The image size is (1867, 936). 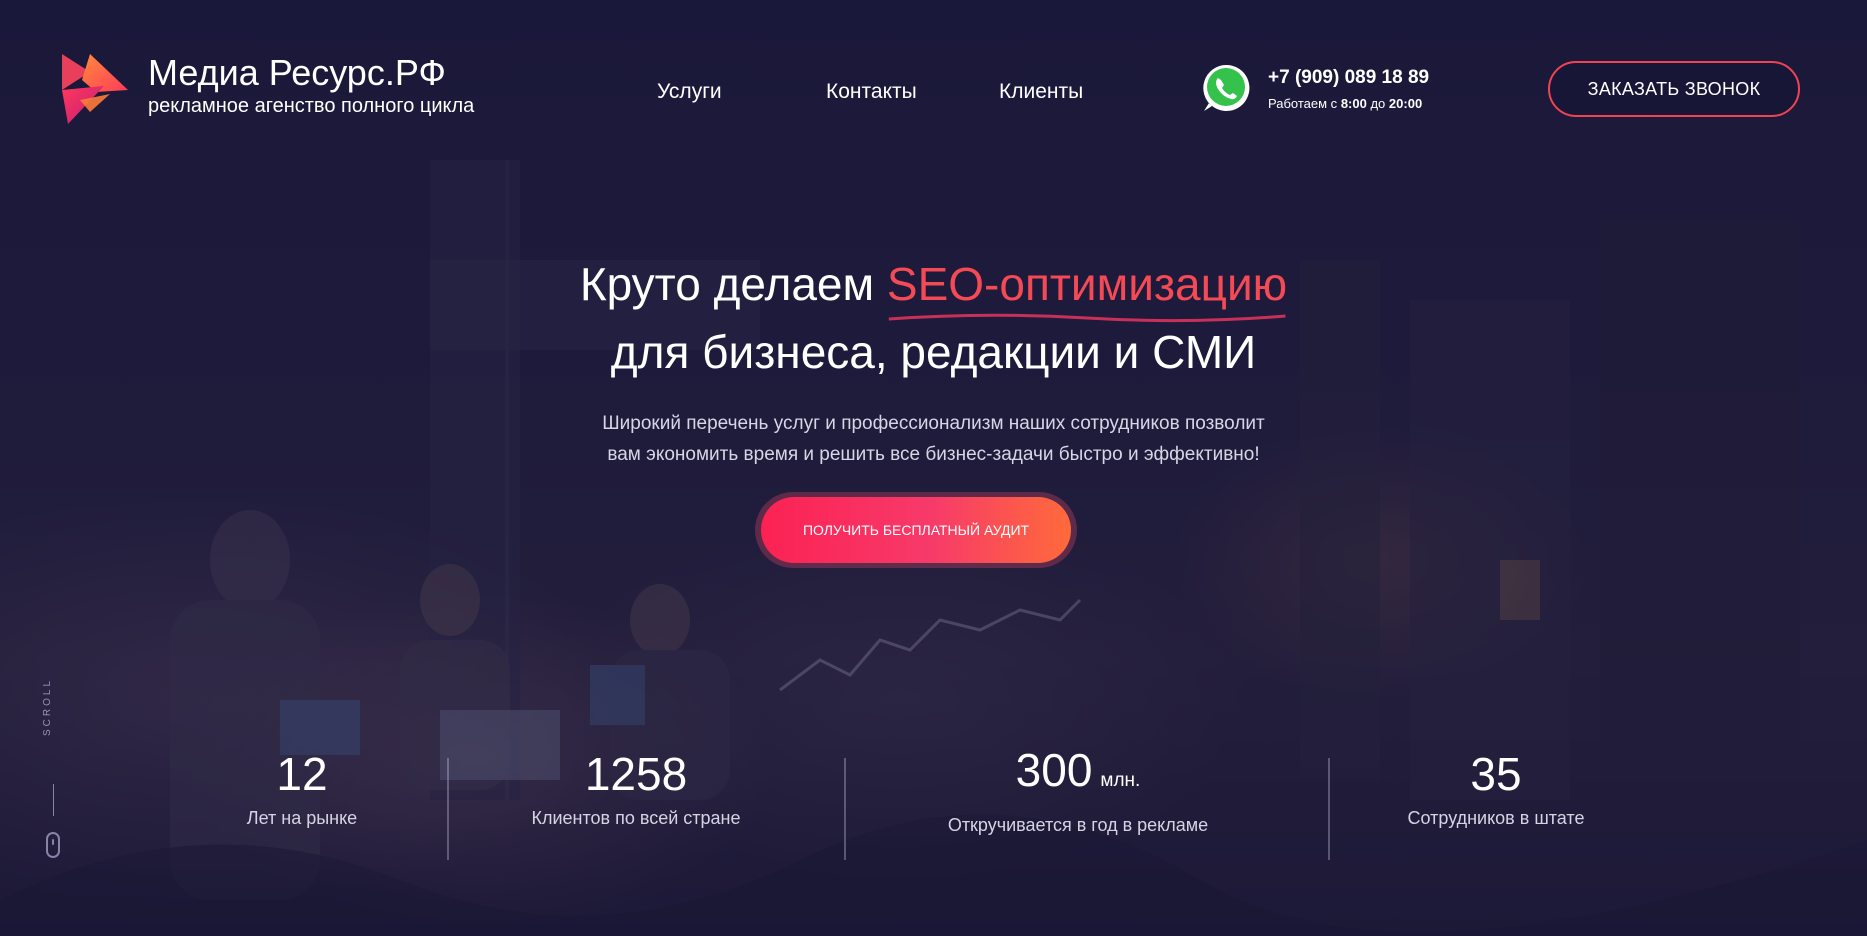 I want to click on nav-link-clients: Клиенты, so click(x=1041, y=92).